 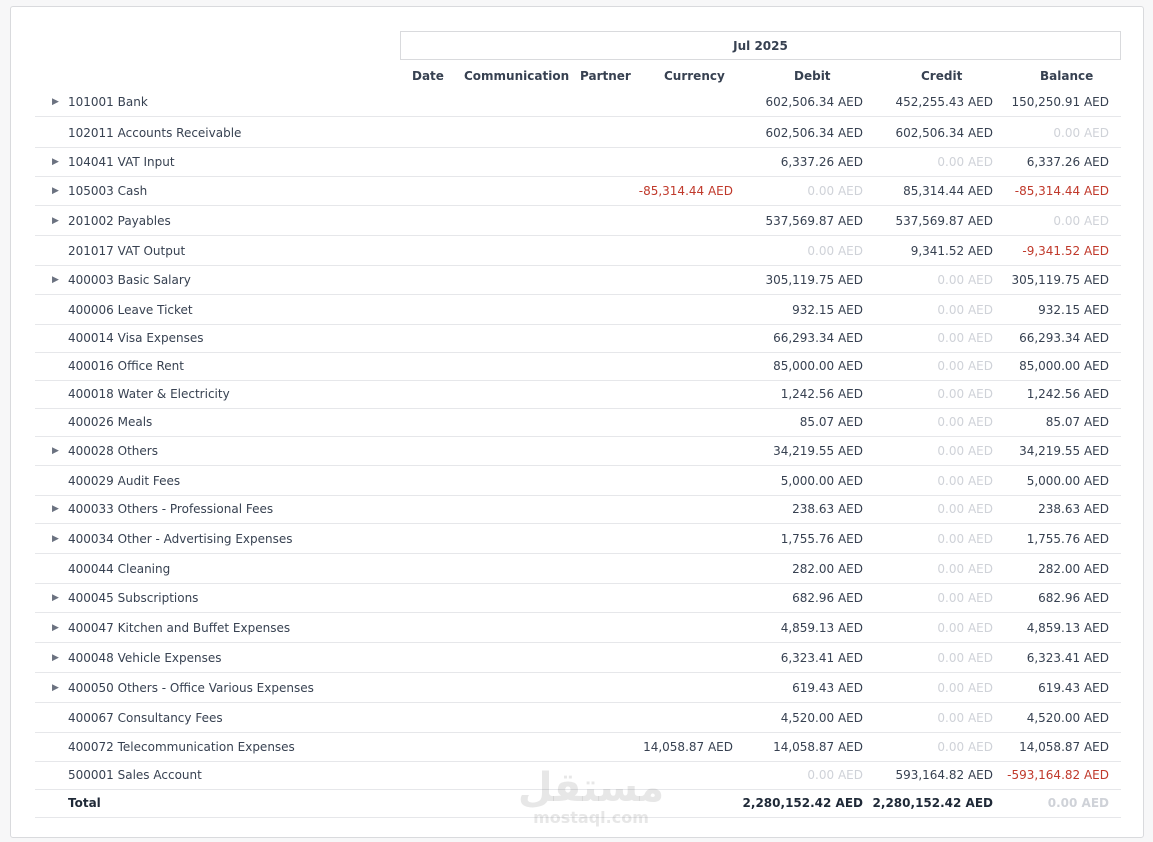 What do you see at coordinates (799, 508) in the screenshot?
I see `debit-amount: 238.63 AED` at bounding box center [799, 508].